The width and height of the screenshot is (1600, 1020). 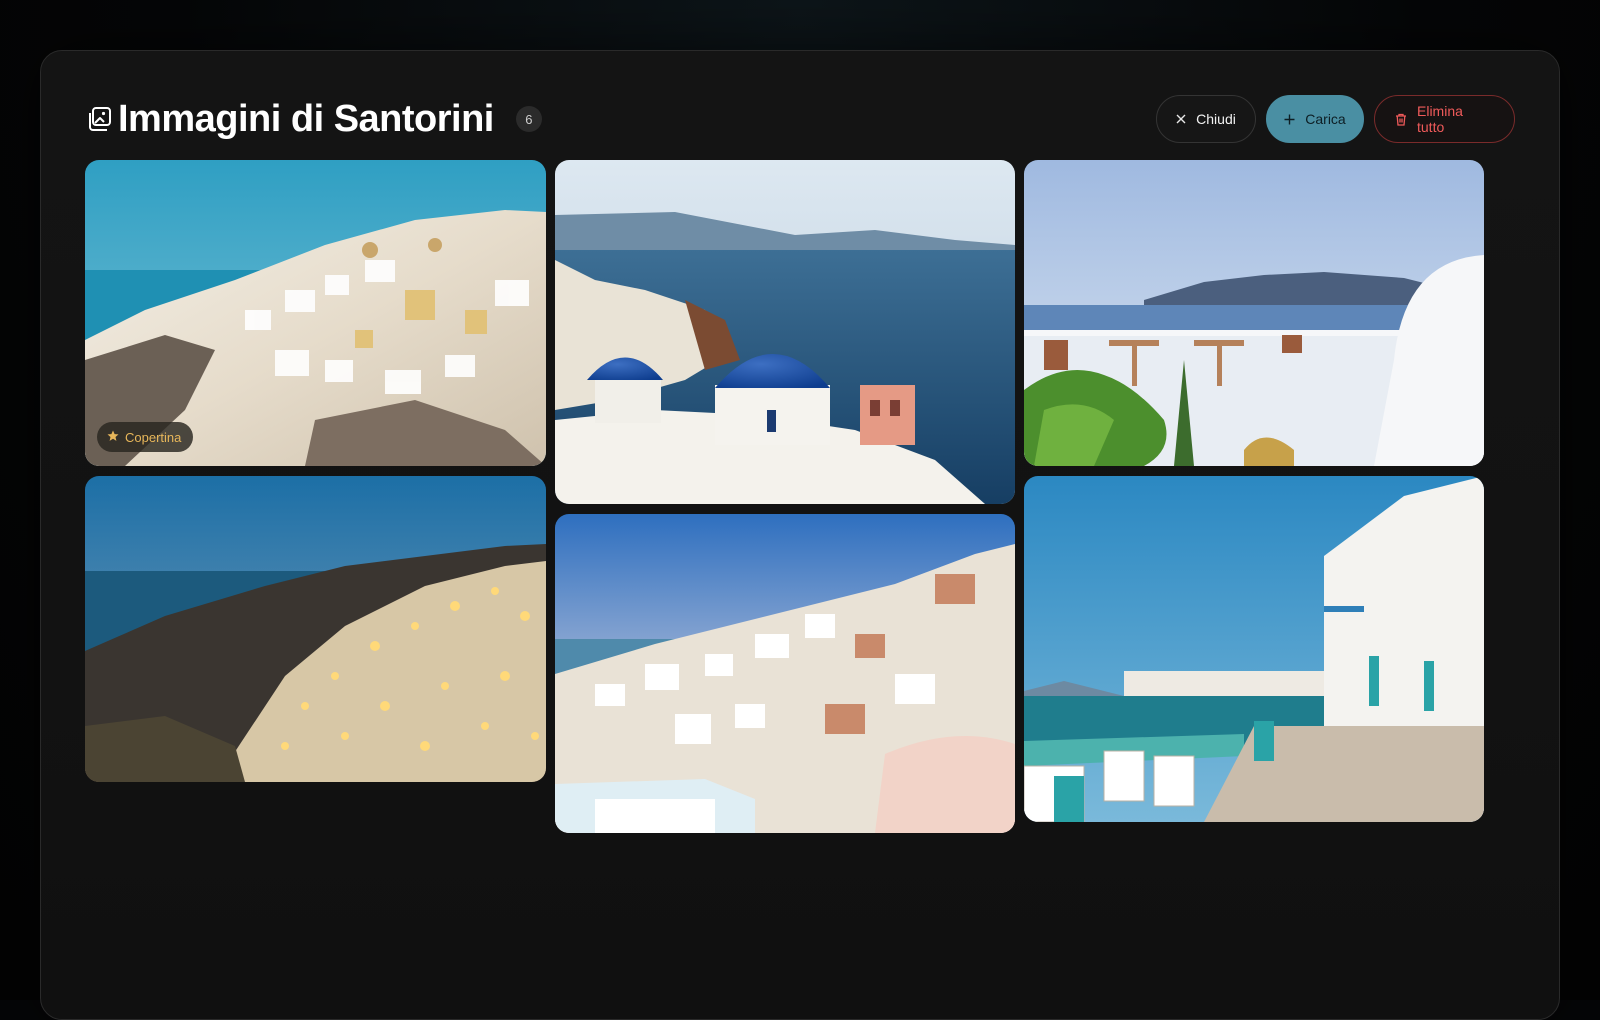 I want to click on image-count-badge: 6, so click(x=528, y=119).